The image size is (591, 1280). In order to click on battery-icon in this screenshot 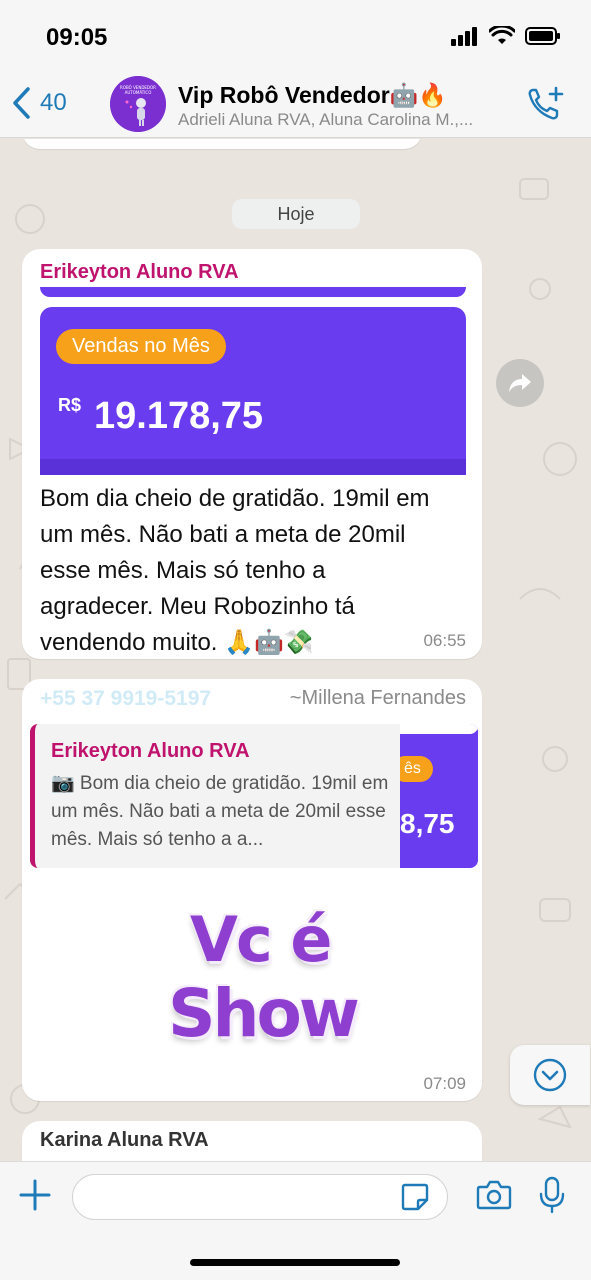, I will do `click(542, 36)`.